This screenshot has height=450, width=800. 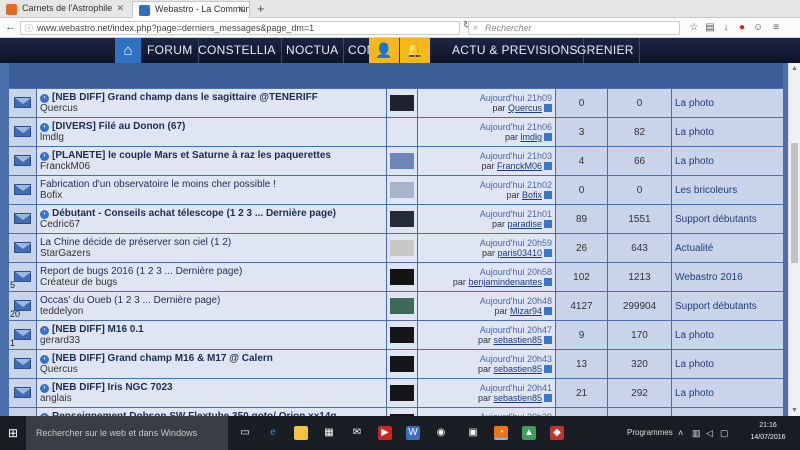 What do you see at coordinates (606, 50) in the screenshot?
I see `menu-grenier: GRENIER` at bounding box center [606, 50].